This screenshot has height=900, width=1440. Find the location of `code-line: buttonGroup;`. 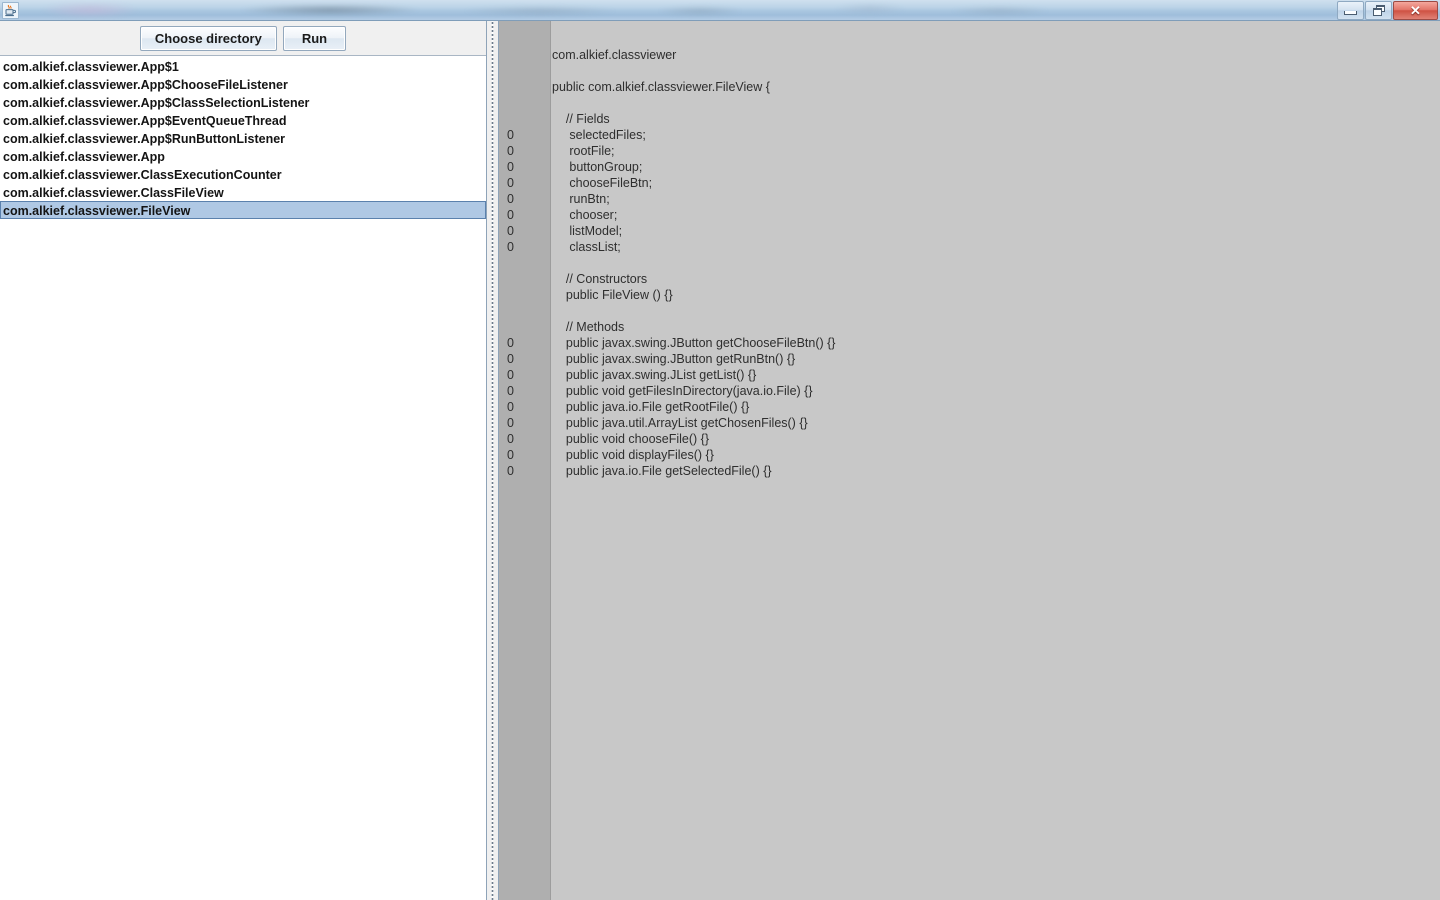

code-line: buttonGroup; is located at coordinates (597, 167).